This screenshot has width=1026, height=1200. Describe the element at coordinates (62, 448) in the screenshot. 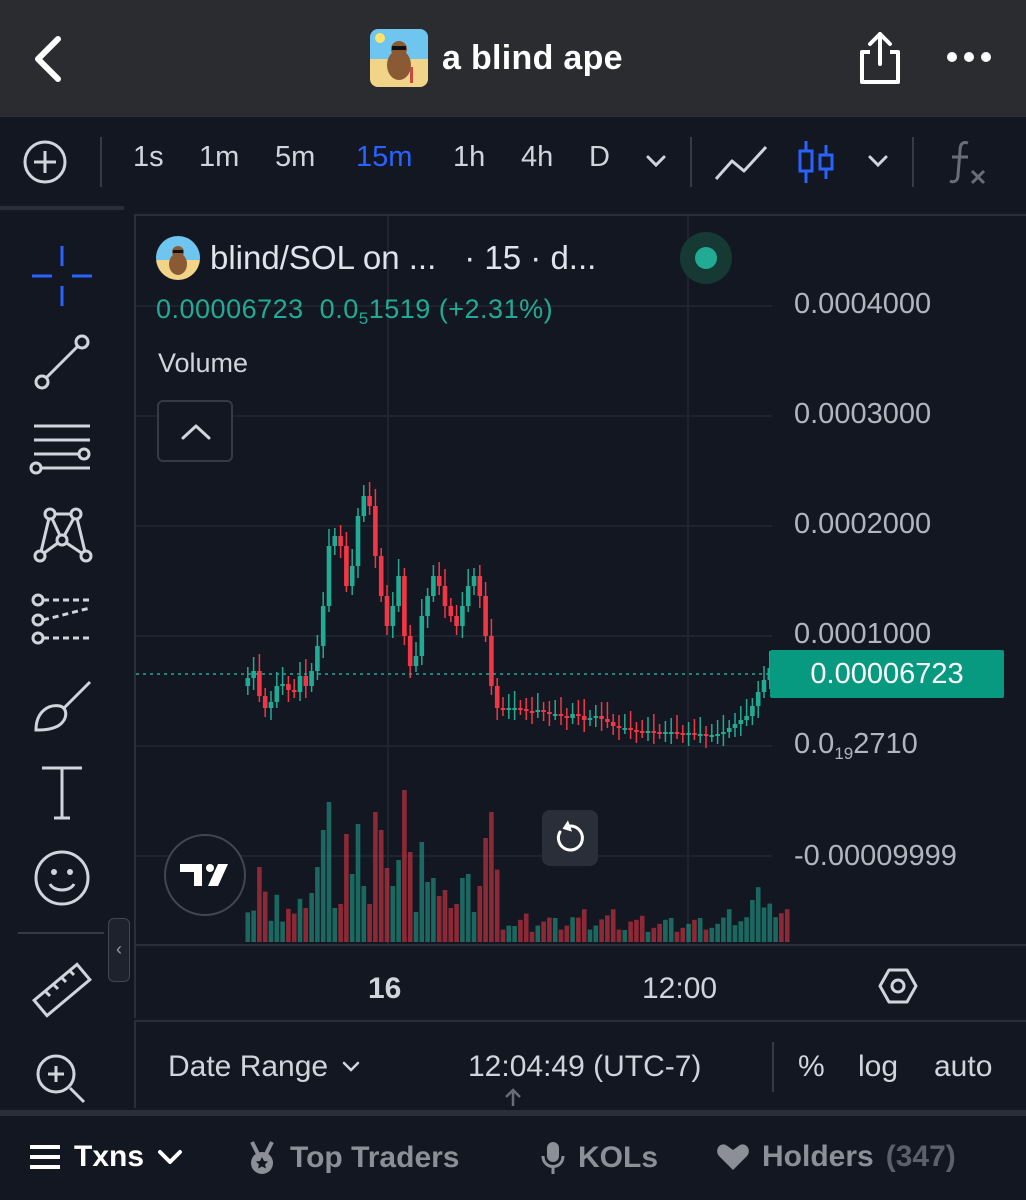

I see `horizontal-lines-icon` at that location.